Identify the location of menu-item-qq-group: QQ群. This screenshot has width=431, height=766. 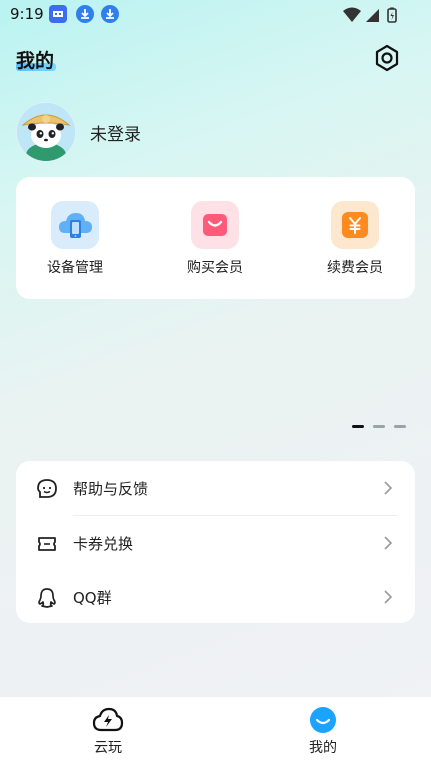
(215, 597).